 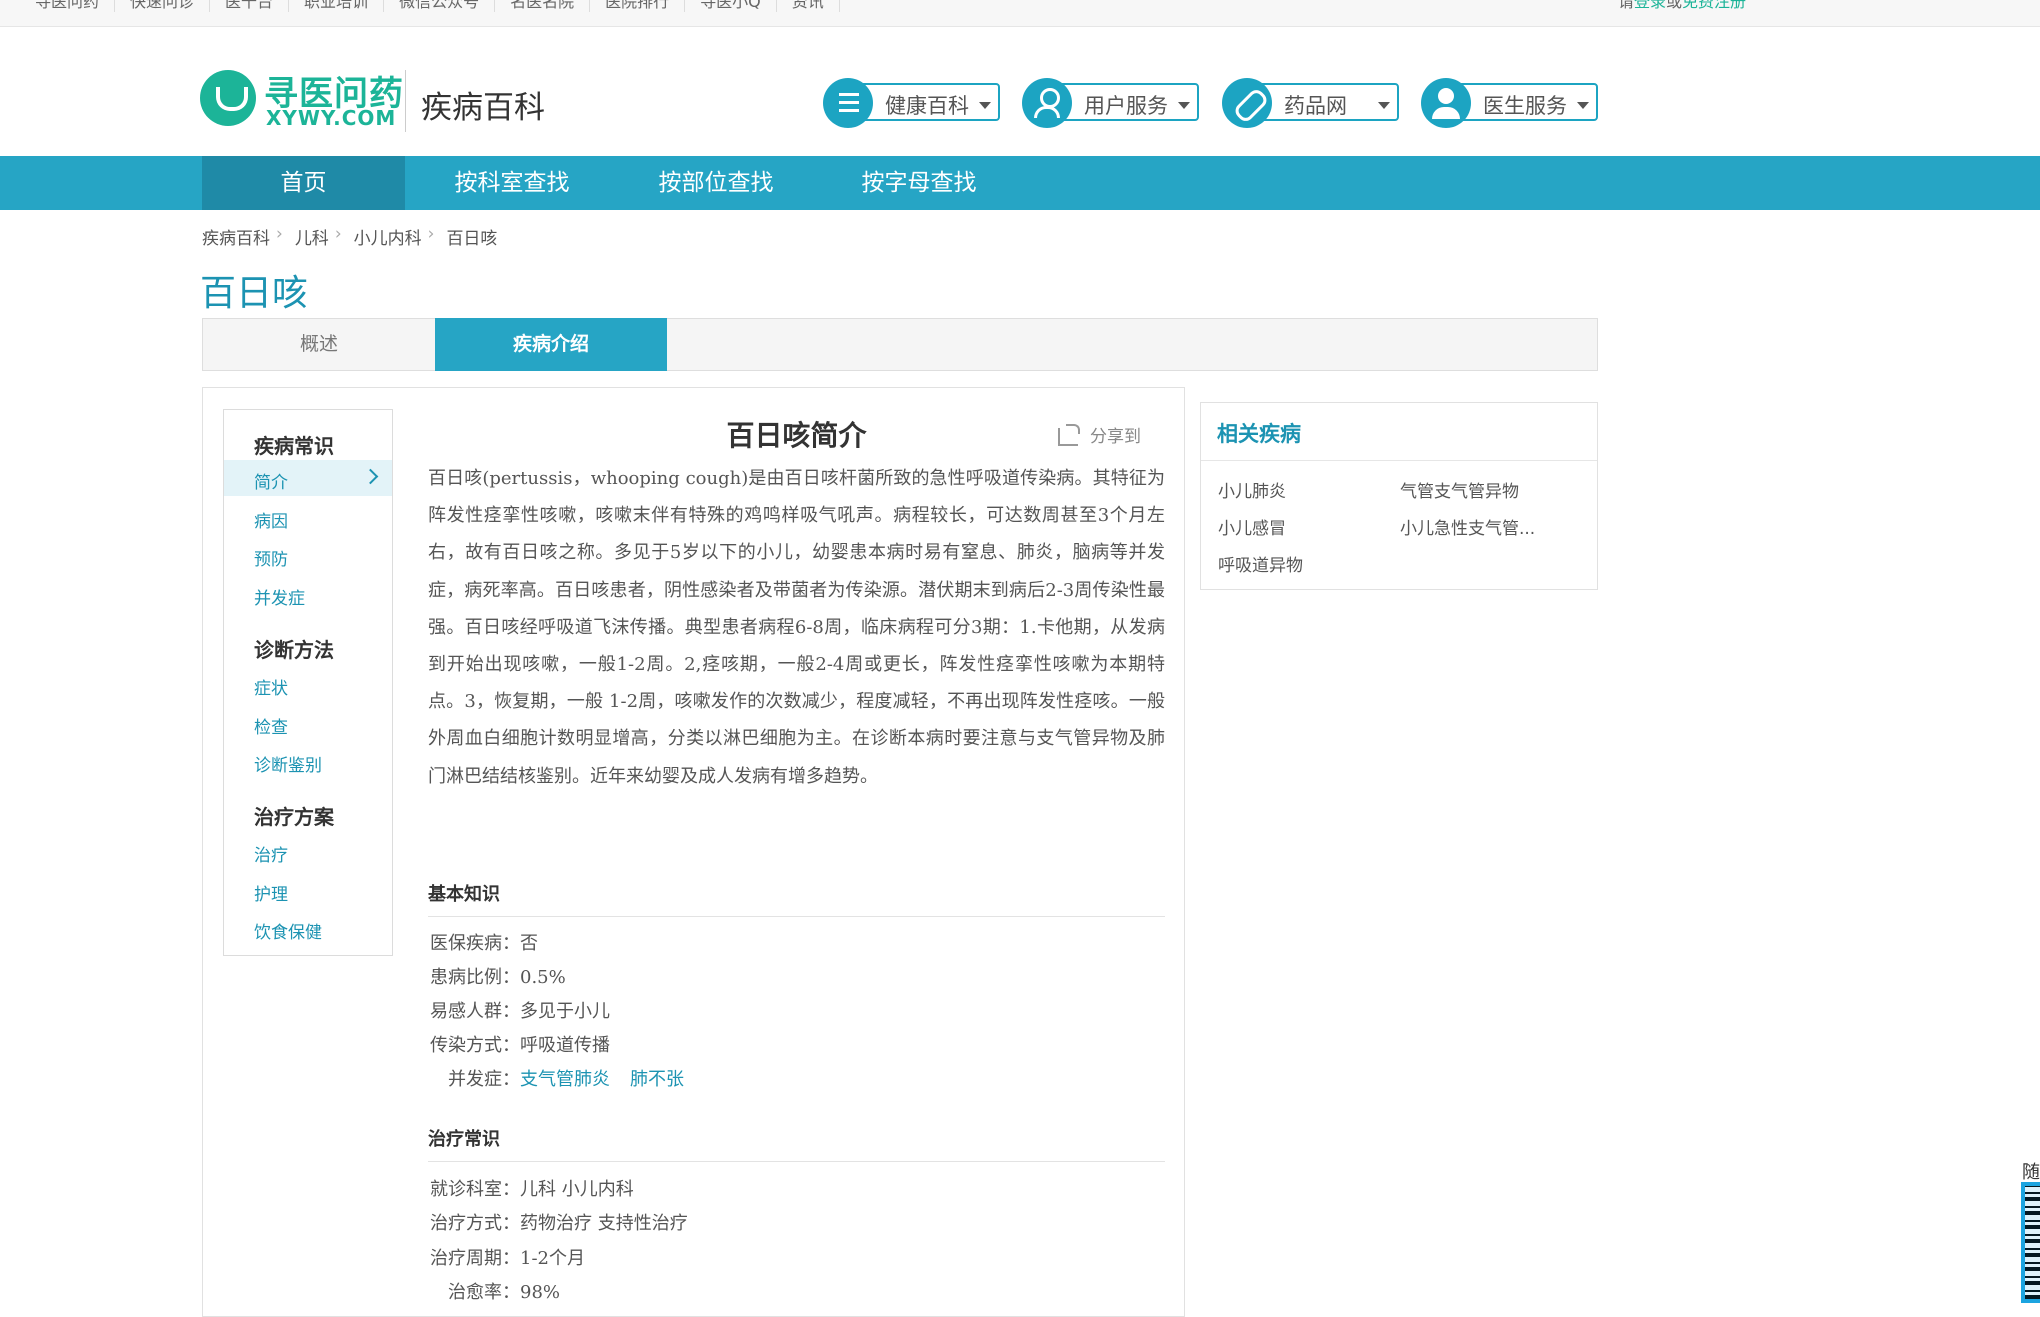 What do you see at coordinates (1459, 489) in the screenshot?
I see `related-item-airway-foreign-body: 气管支气管异物` at bounding box center [1459, 489].